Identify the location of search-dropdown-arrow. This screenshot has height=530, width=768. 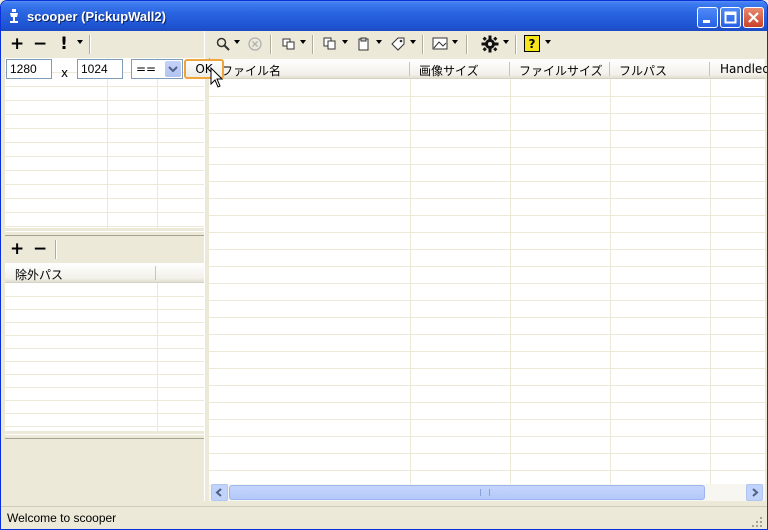
(237, 42).